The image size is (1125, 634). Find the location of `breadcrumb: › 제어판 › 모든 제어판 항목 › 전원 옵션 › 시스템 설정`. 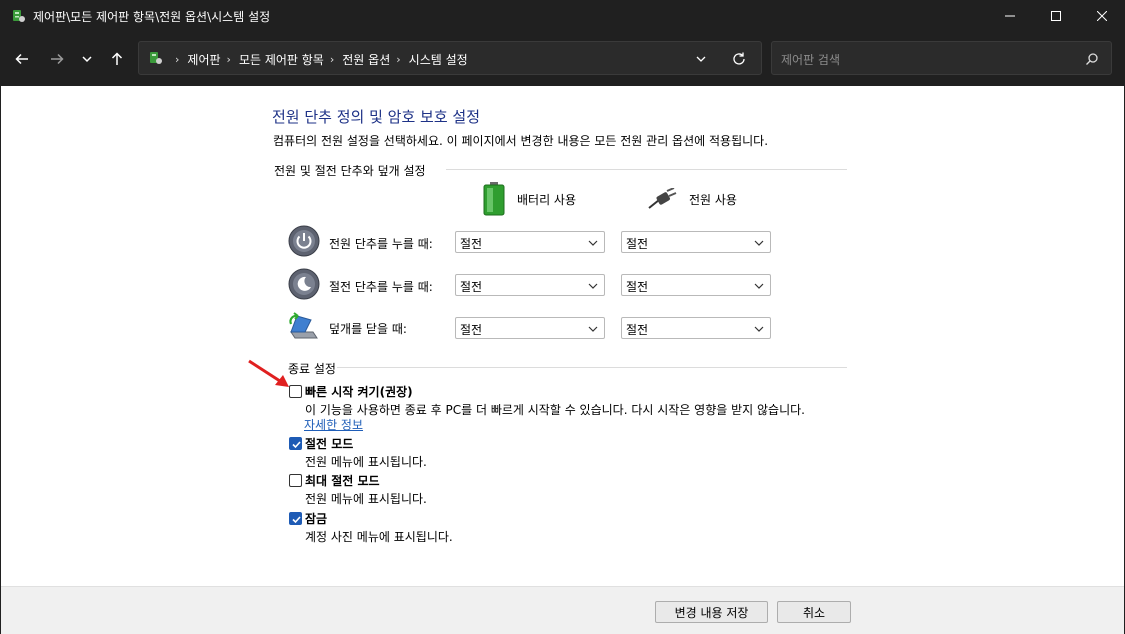

breadcrumb: › 제어판 › 모든 제어판 항목 › 전원 옵션 › 시스템 설정 is located at coordinates (318, 59).